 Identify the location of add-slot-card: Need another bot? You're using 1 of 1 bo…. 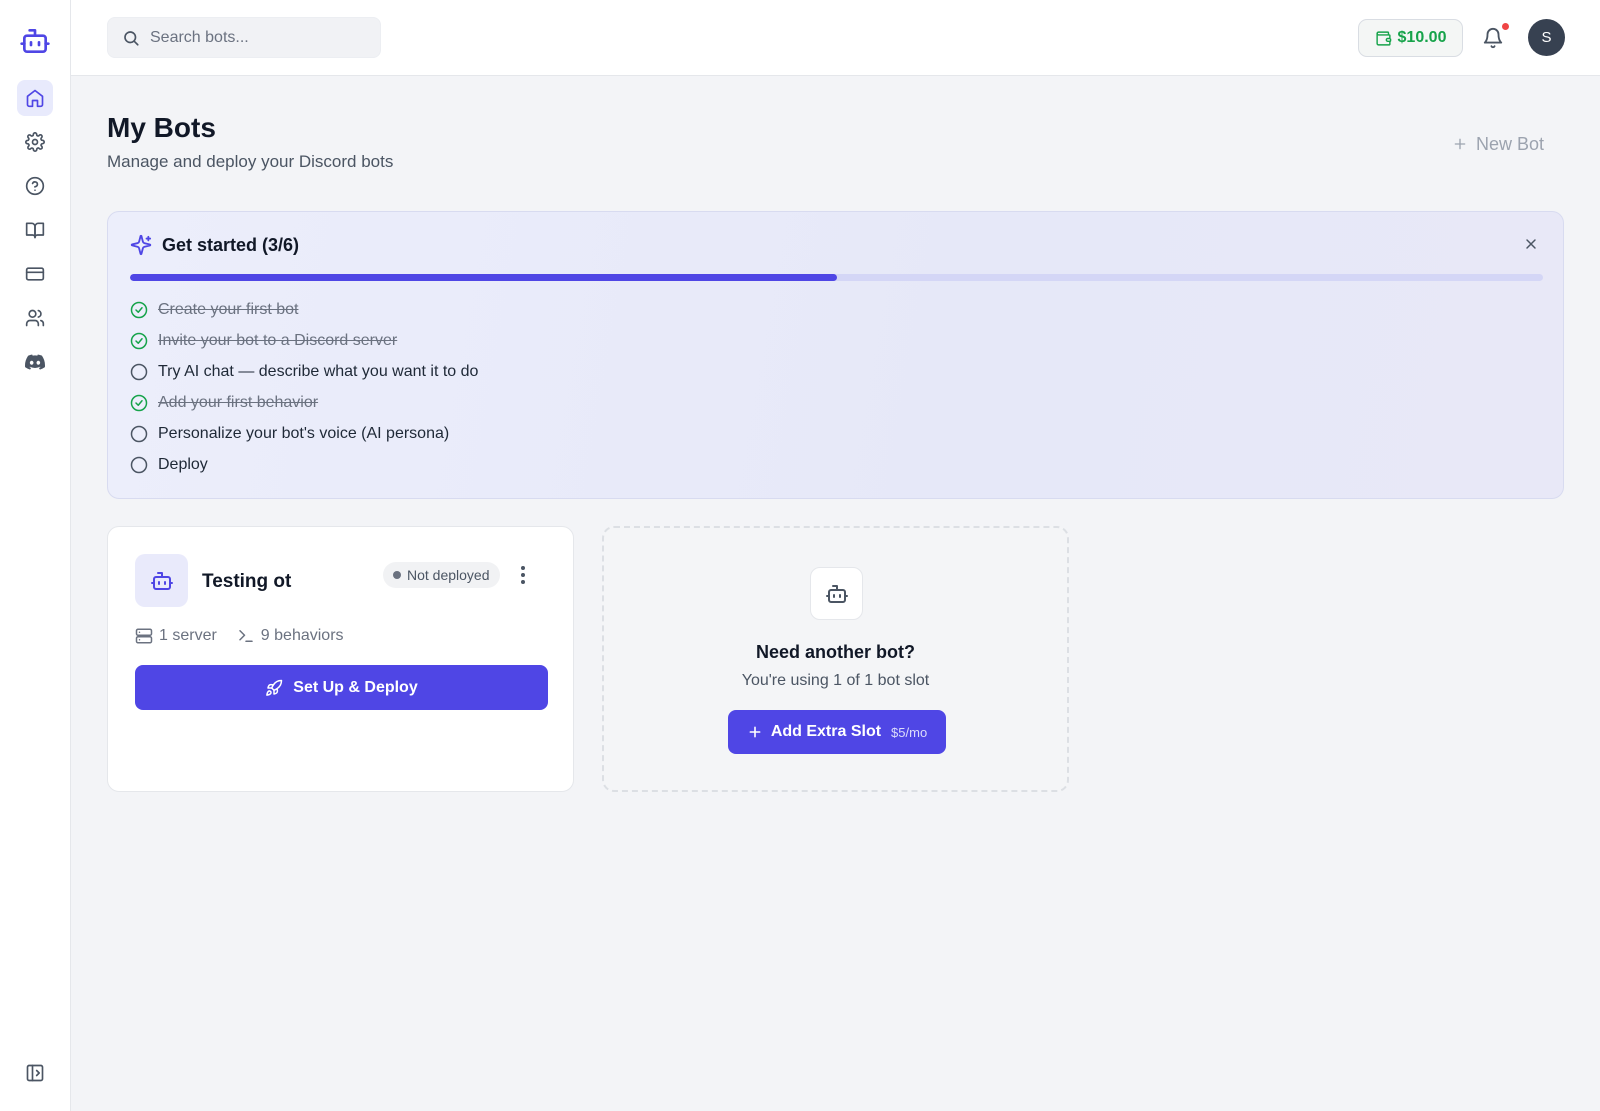
(835, 659).